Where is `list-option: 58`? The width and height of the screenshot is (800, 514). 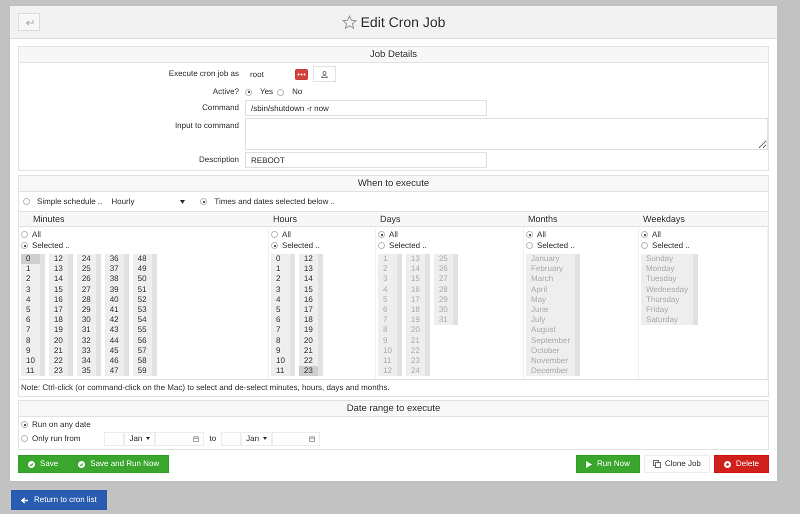 list-option: 58 is located at coordinates (142, 361).